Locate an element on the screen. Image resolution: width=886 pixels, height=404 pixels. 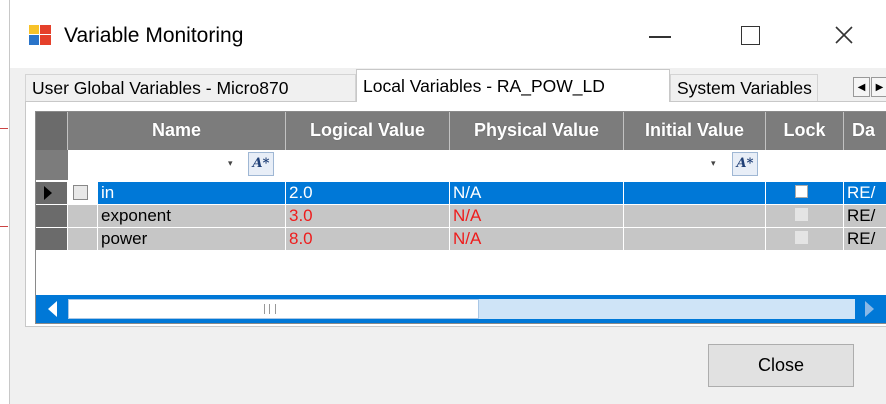
tab-scroll-right-button: ▶ is located at coordinates (878, 87).